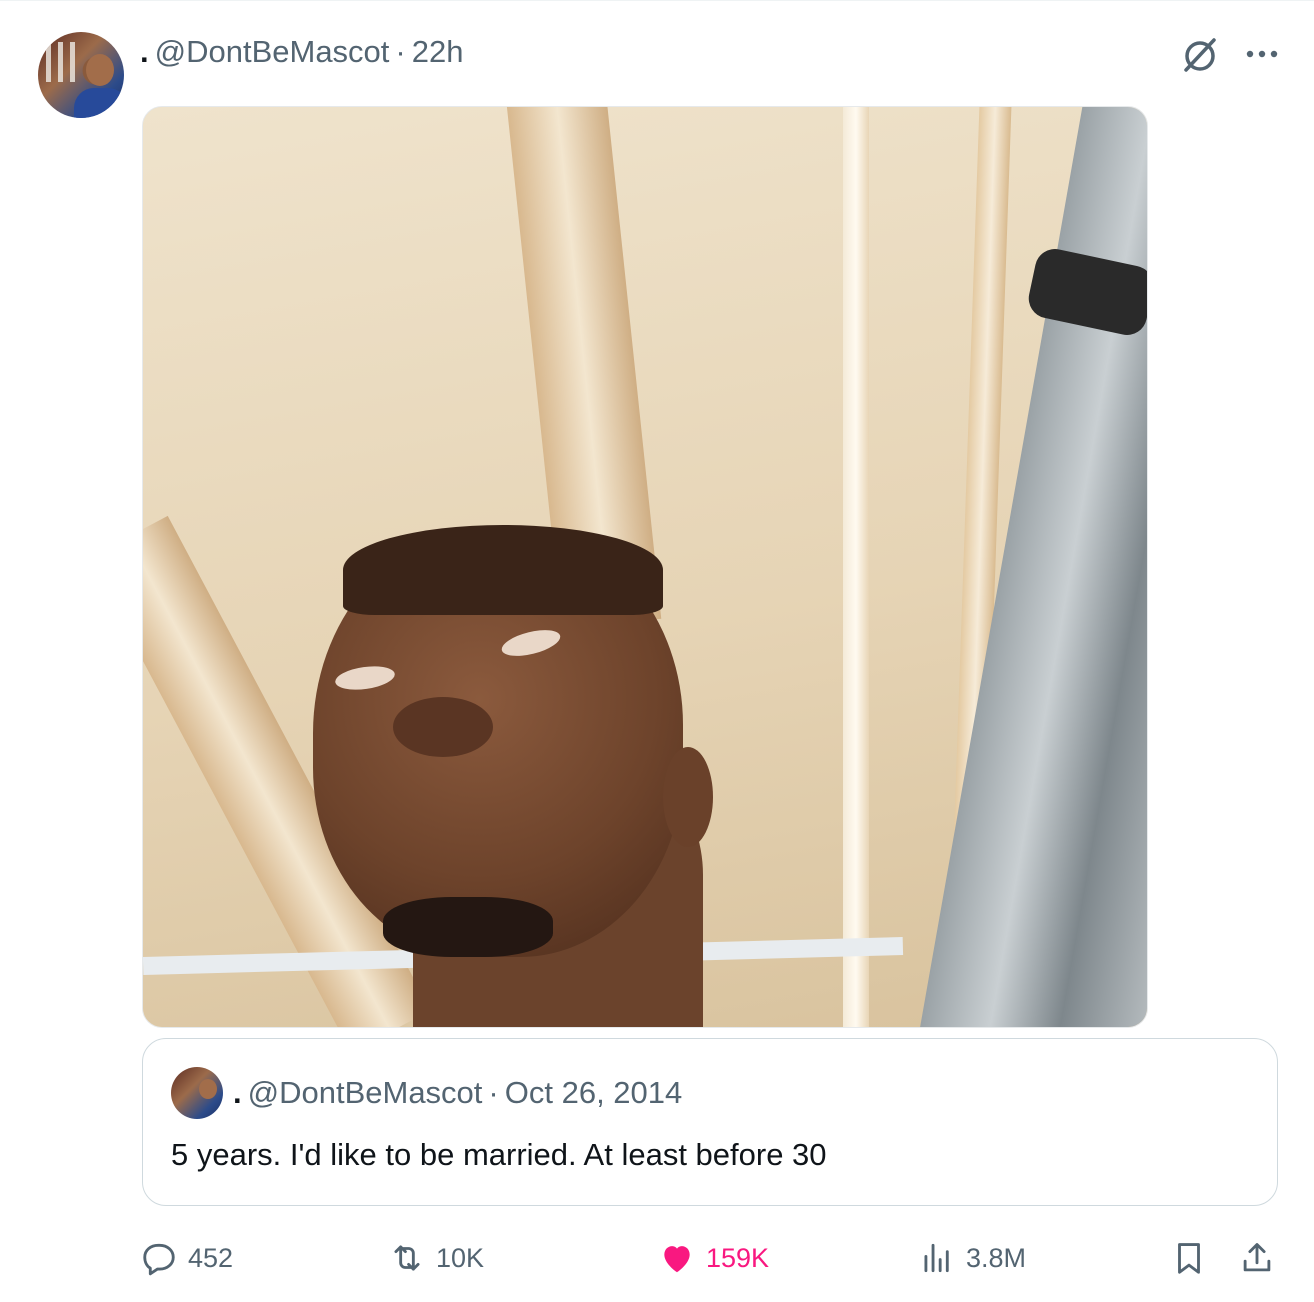 This screenshot has width=1314, height=1302. What do you see at coordinates (159, 1259) in the screenshot?
I see `reply-icon` at bounding box center [159, 1259].